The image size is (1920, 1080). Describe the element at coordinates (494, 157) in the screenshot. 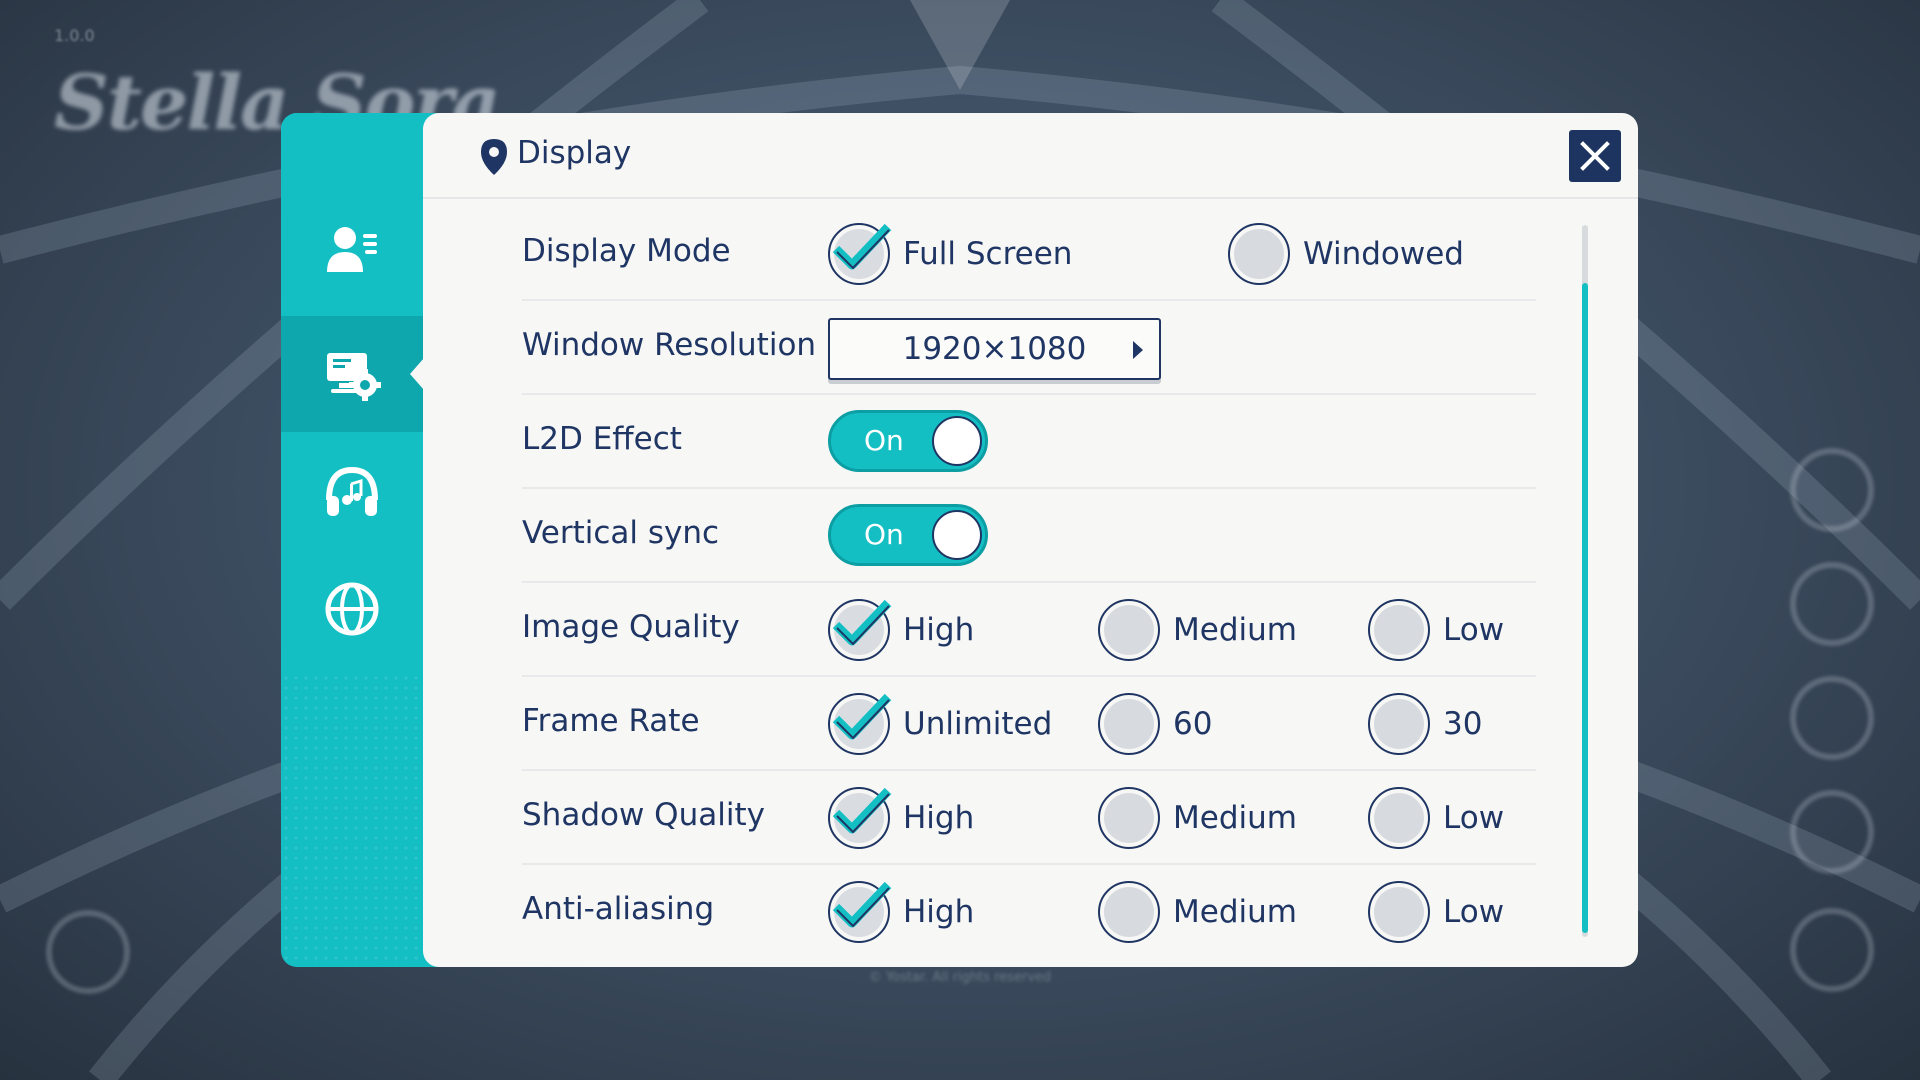

I see `location-pin-icon` at that location.